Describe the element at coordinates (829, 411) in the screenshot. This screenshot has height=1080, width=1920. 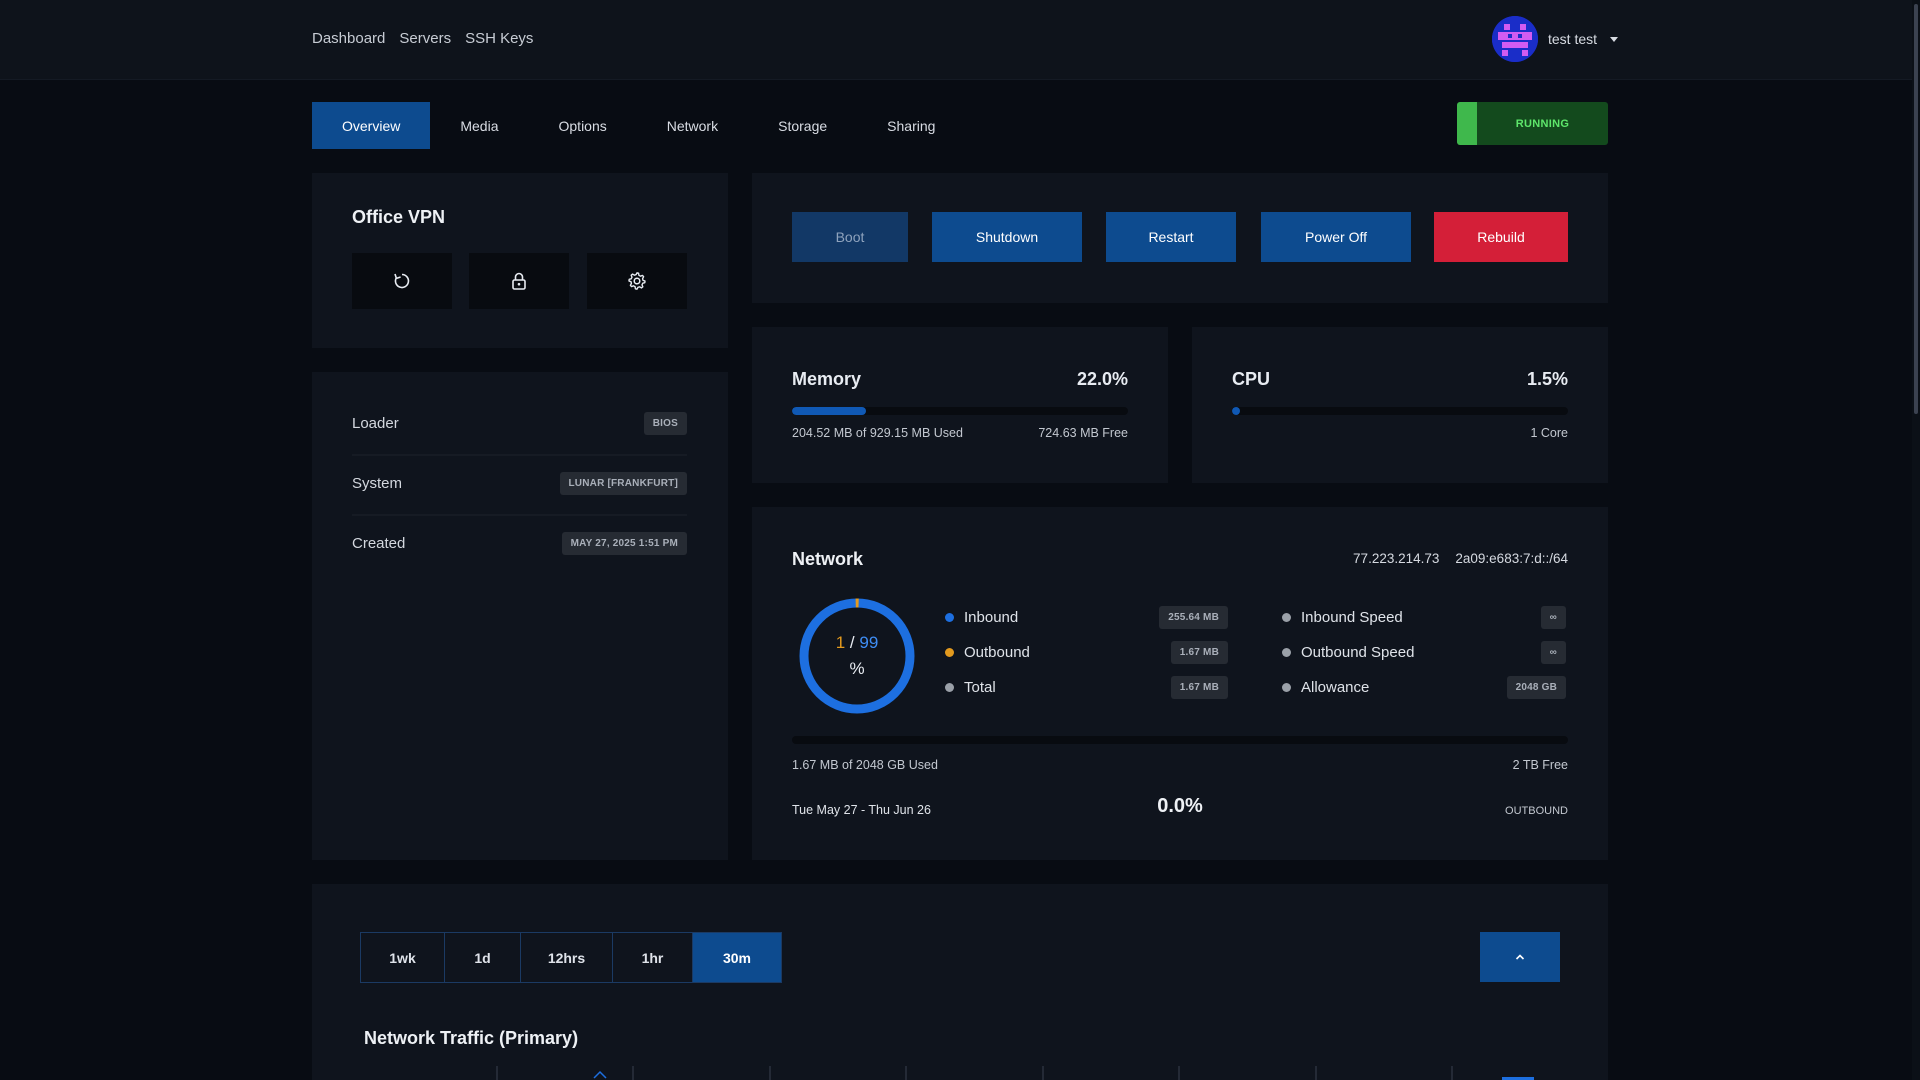
I see `memory-progress-fill` at that location.